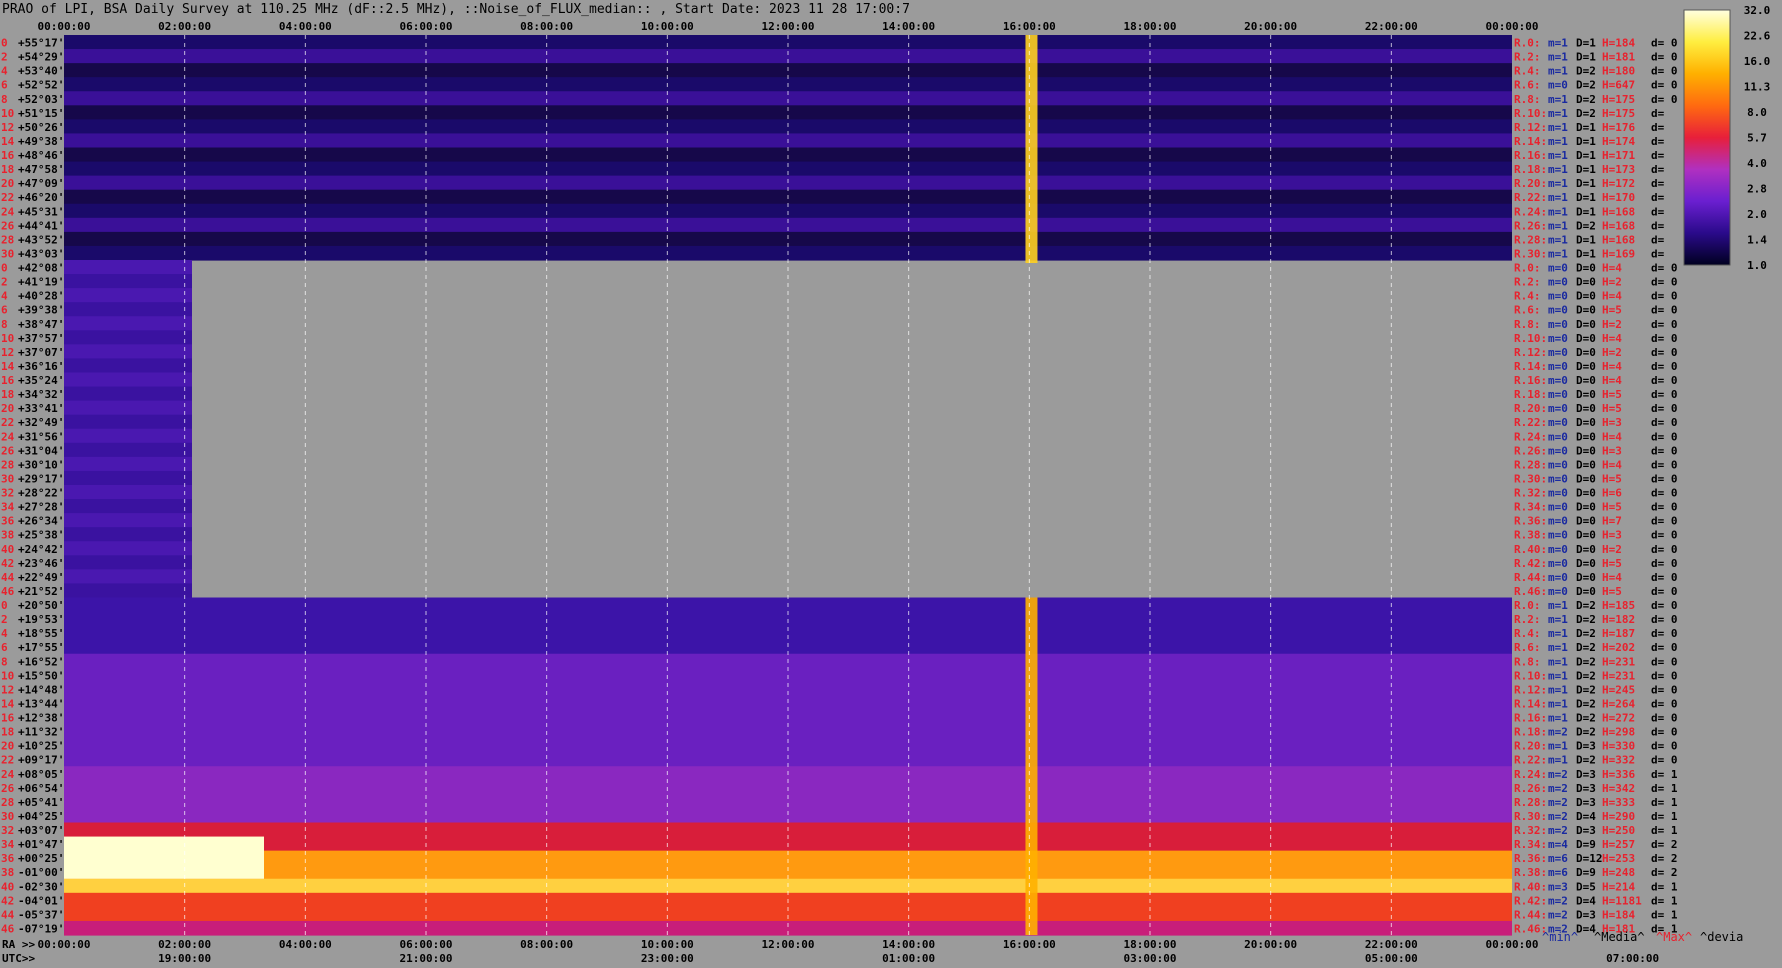 This screenshot has height=968, width=1782. What do you see at coordinates (1586, 211) in the screenshot?
I see `stat-median: D=1` at bounding box center [1586, 211].